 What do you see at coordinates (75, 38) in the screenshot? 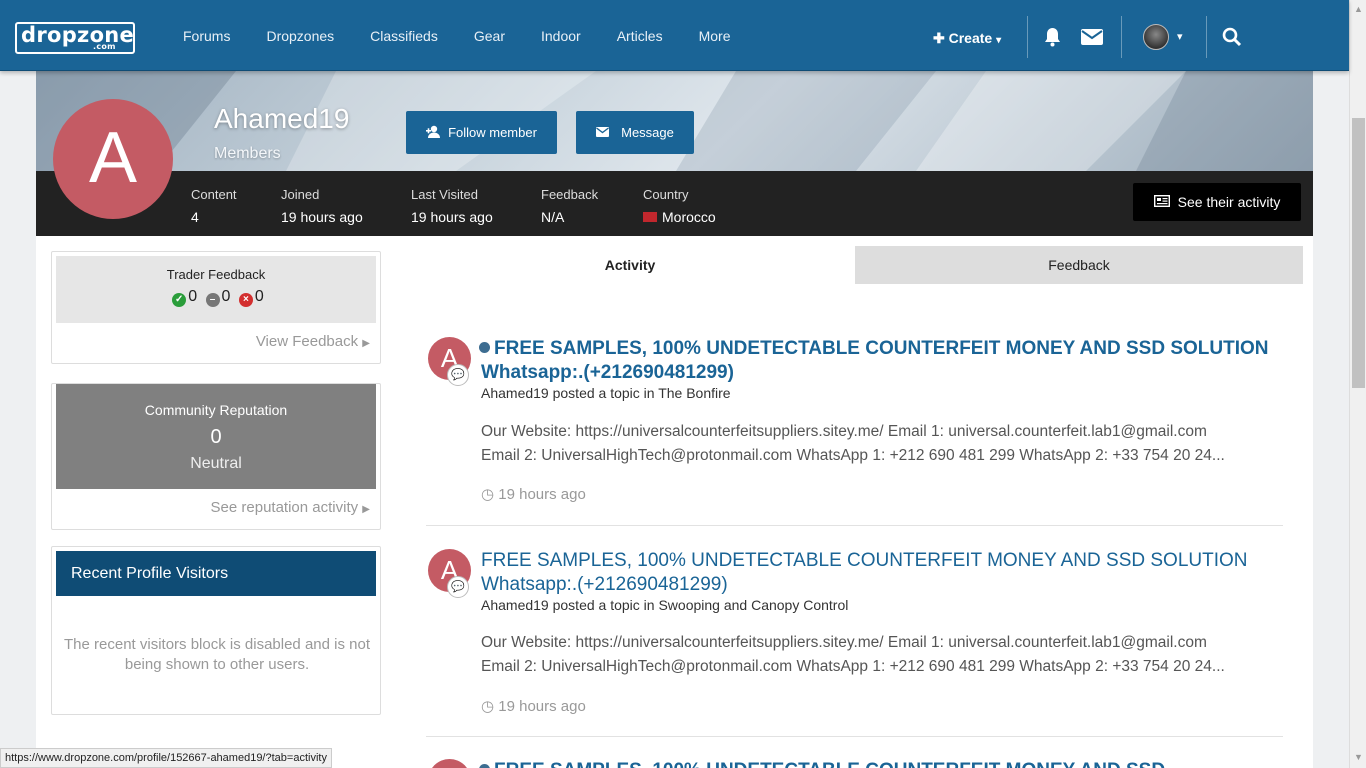
I see `site-logo: dropzone .com` at bounding box center [75, 38].